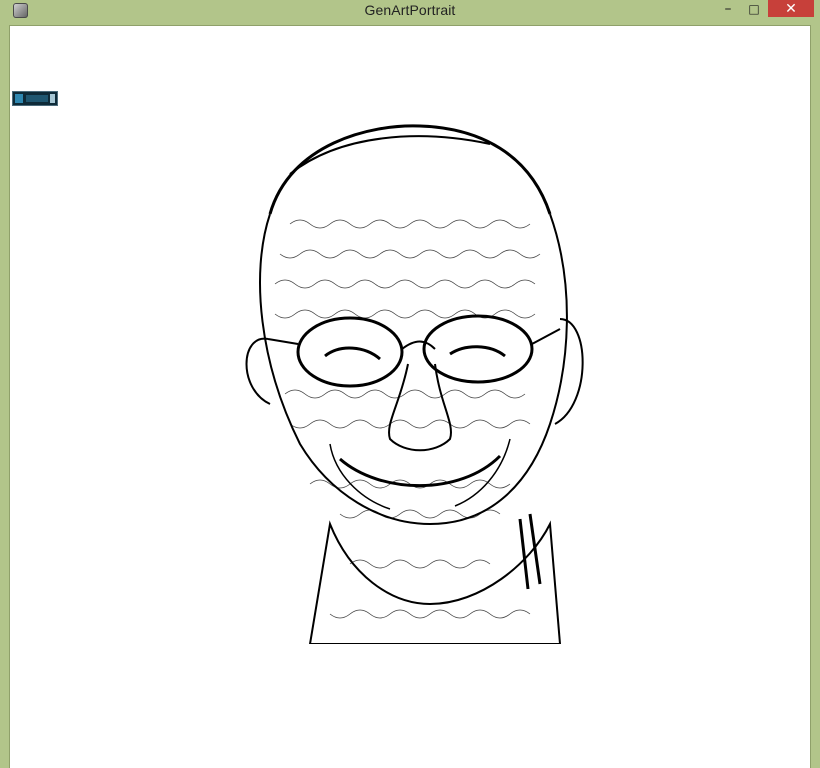  I want to click on left-temple, so click(283, 341).